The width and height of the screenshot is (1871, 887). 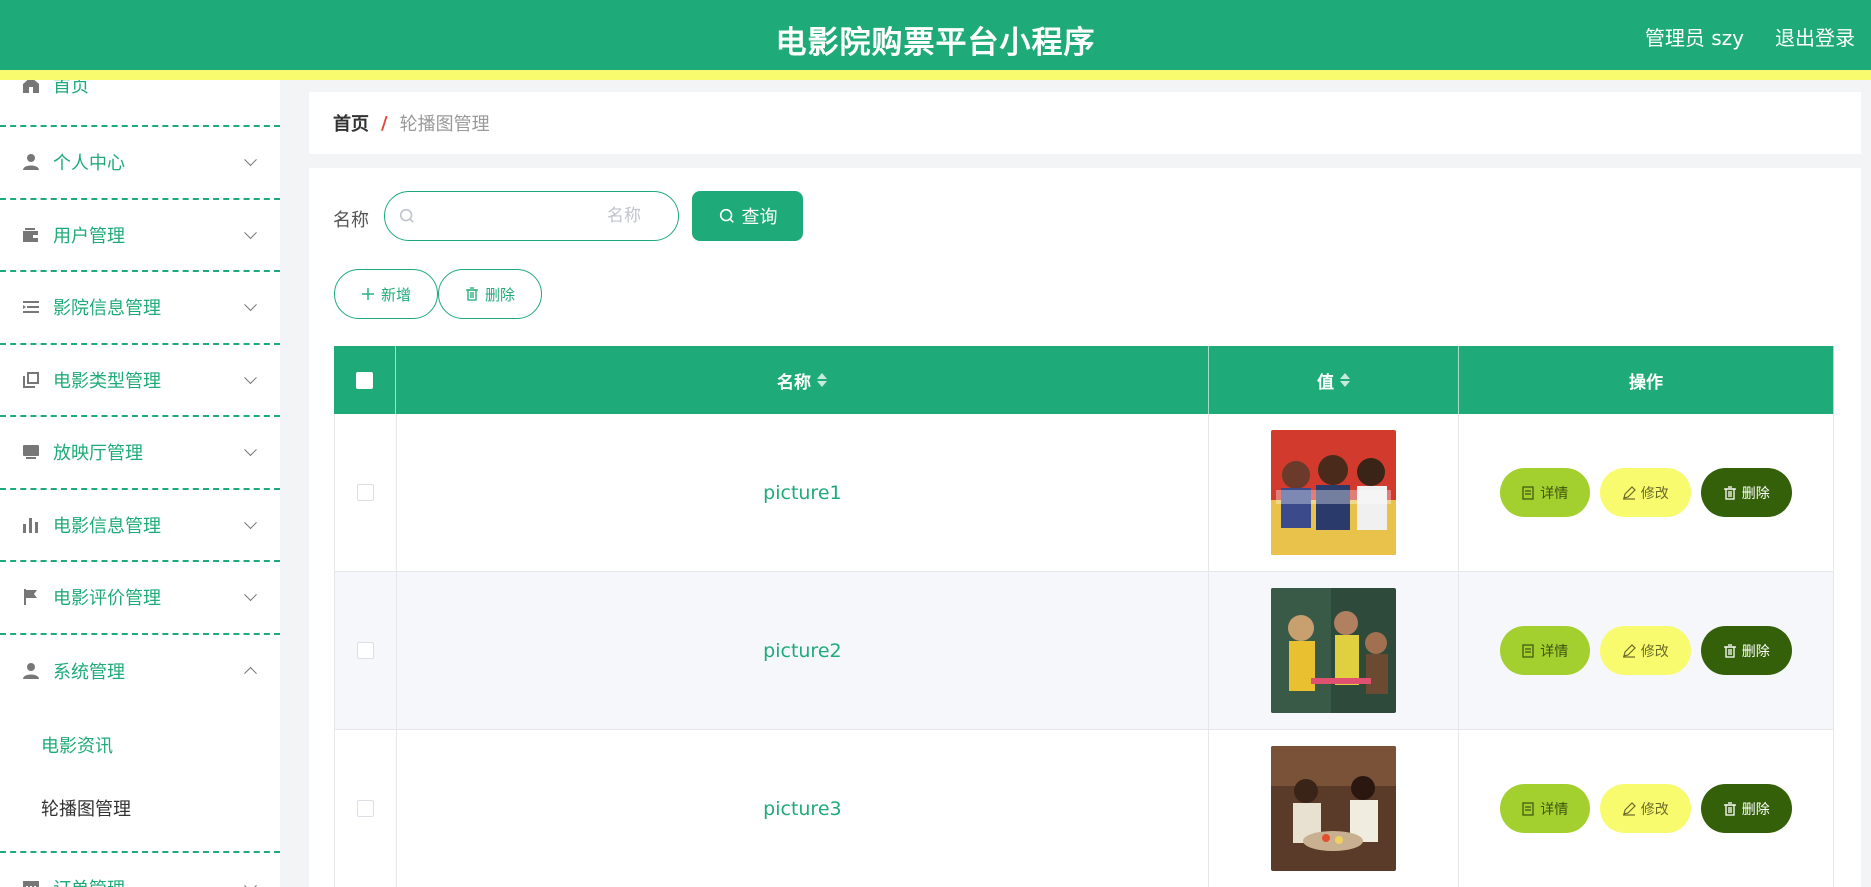 I want to click on select-all-checkbox, so click(x=364, y=380).